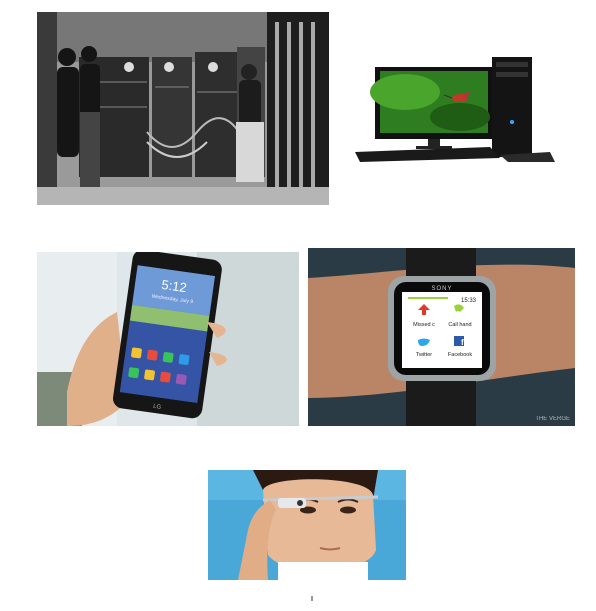 This screenshot has height=611, width=596. Describe the element at coordinates (424, 325) in the screenshot. I see `watch-app-label-missed: Missed c` at that location.